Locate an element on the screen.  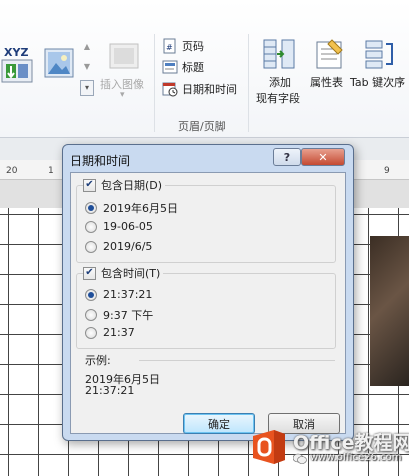
ruler-tick: 20 is located at coordinates (12, 171).